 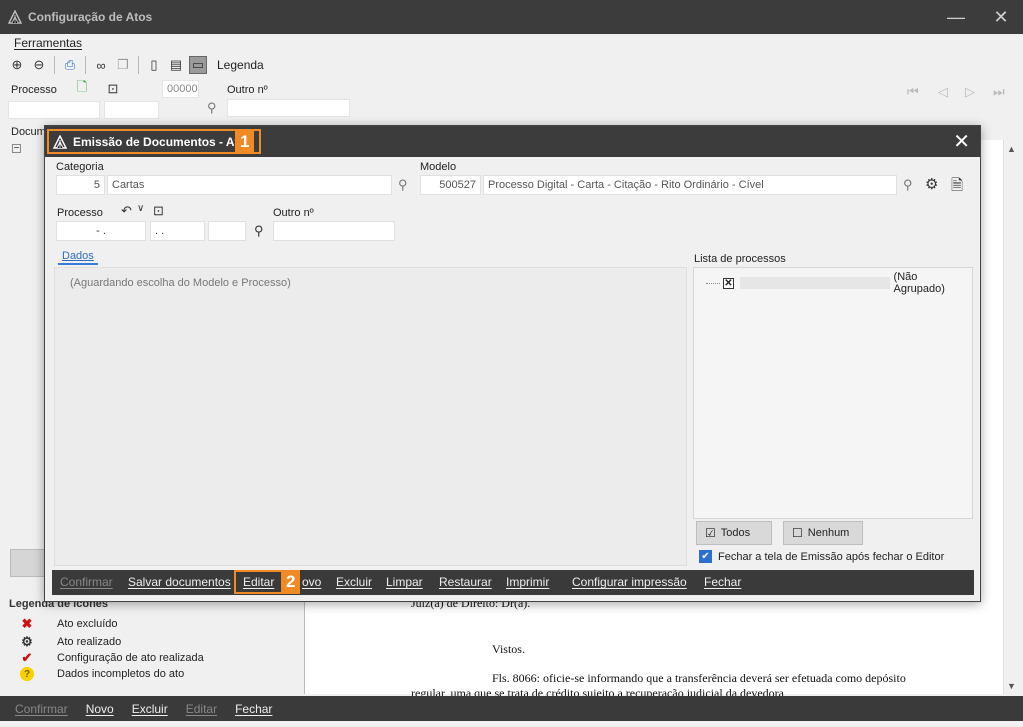 I want to click on outro-field, so click(x=334, y=231).